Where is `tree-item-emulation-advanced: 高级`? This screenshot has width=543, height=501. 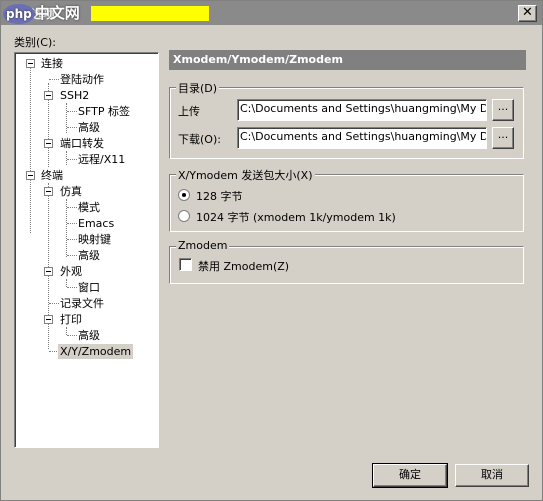
tree-item-emulation-advanced: 高级 is located at coordinates (89, 255).